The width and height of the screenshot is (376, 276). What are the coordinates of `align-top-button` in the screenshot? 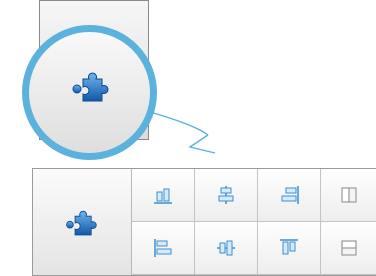 It's located at (289, 248).